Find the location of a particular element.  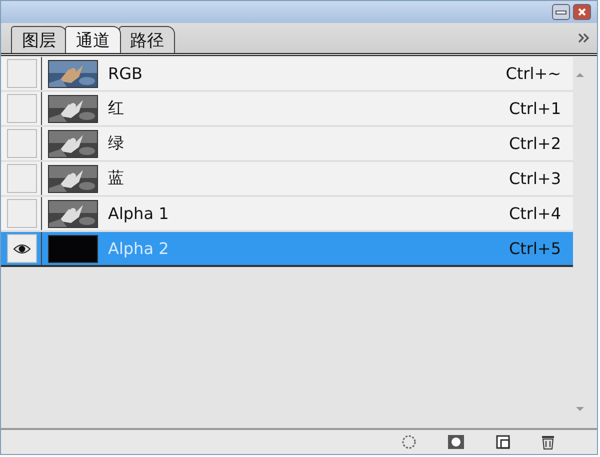

panel-tab: 图层 is located at coordinates (39, 39).